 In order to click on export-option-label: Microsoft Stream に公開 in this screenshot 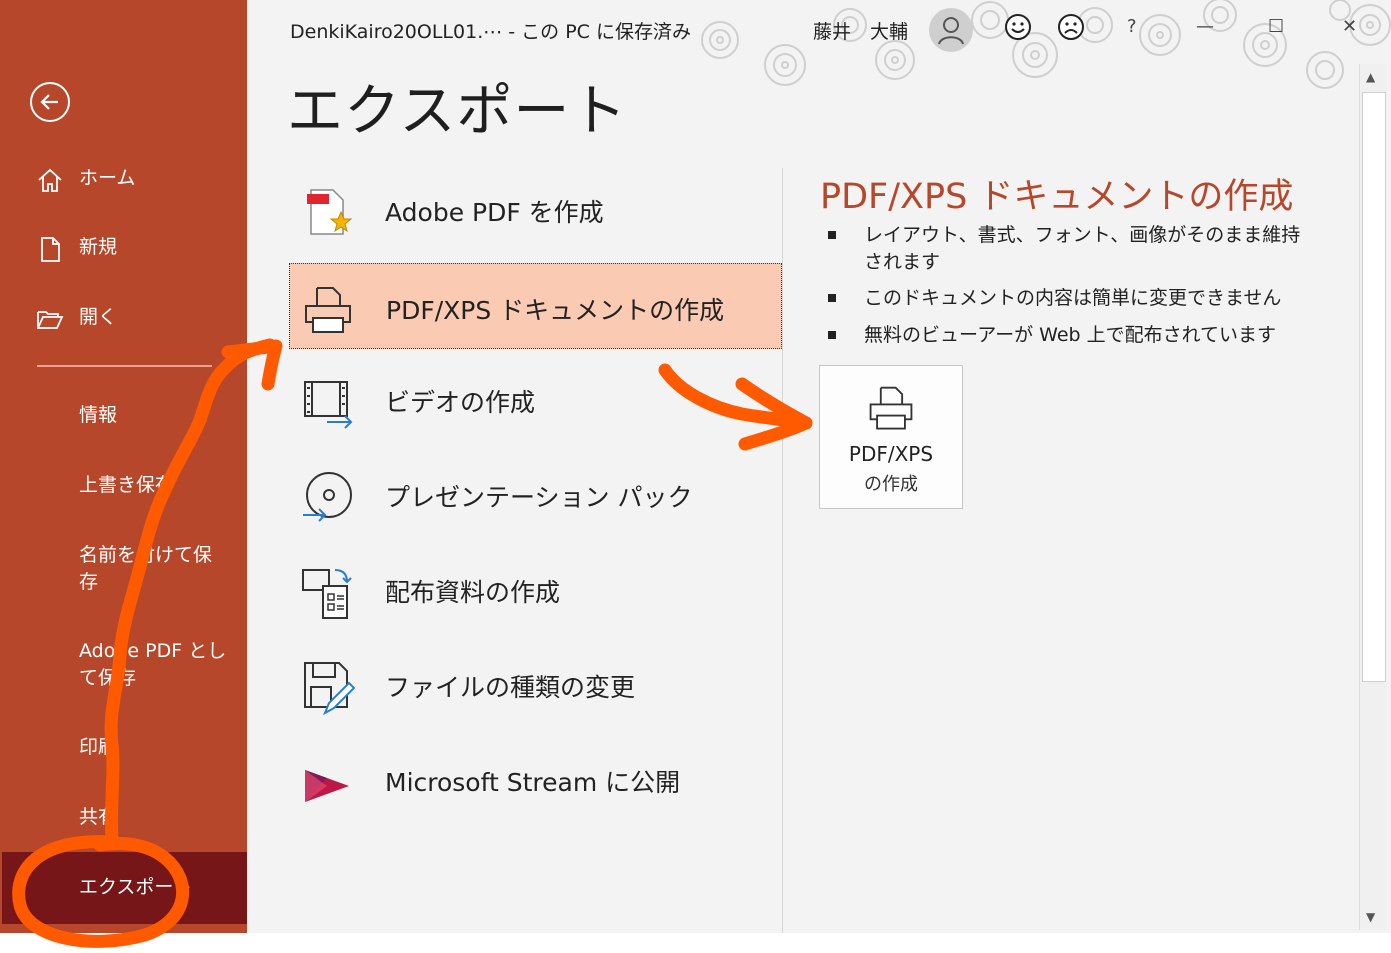, I will do `click(533, 782)`.